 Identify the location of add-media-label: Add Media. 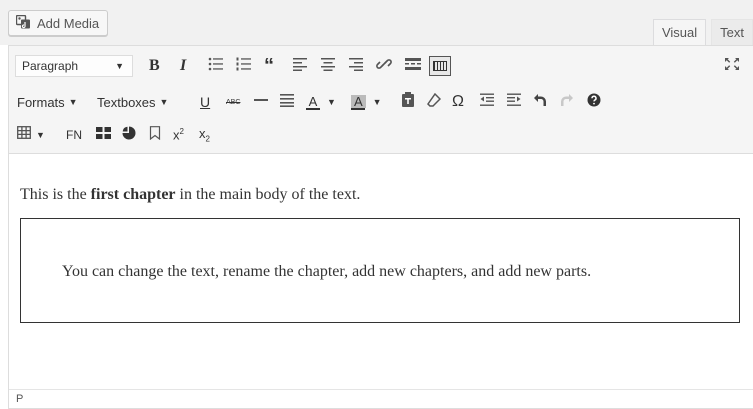
(68, 23).